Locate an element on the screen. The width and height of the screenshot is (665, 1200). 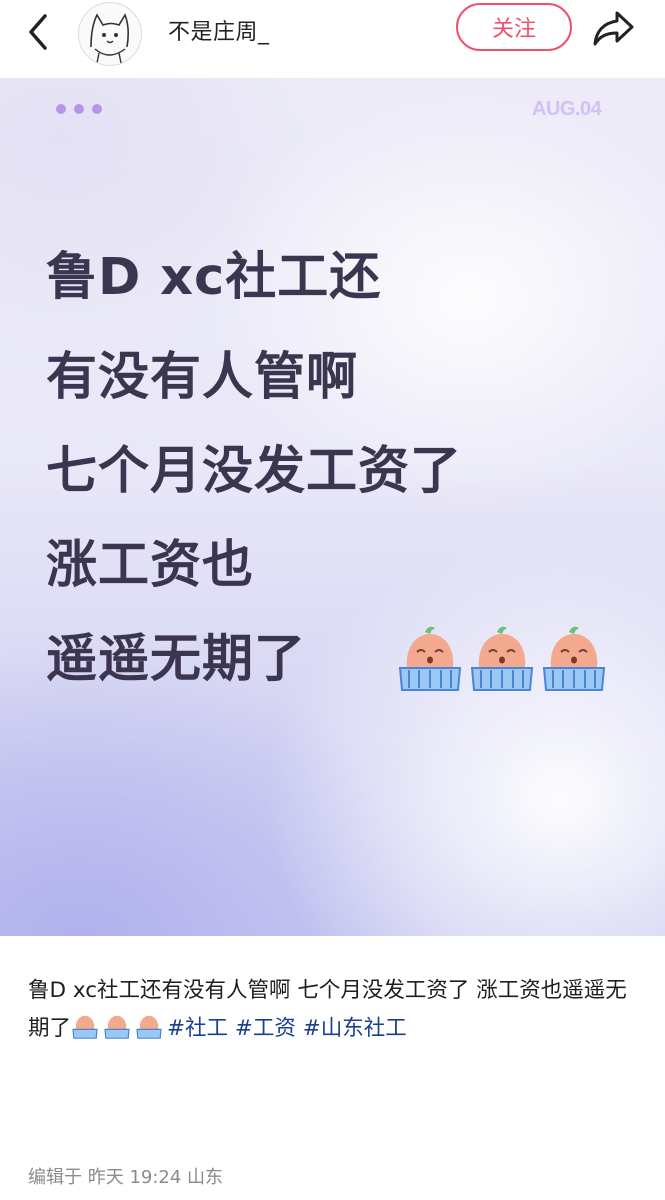
share-button is located at coordinates (613, 28).